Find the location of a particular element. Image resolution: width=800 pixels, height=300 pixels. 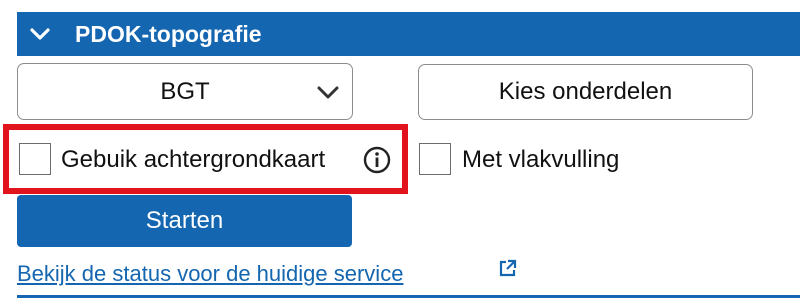

start-button: Starten is located at coordinates (184, 221).